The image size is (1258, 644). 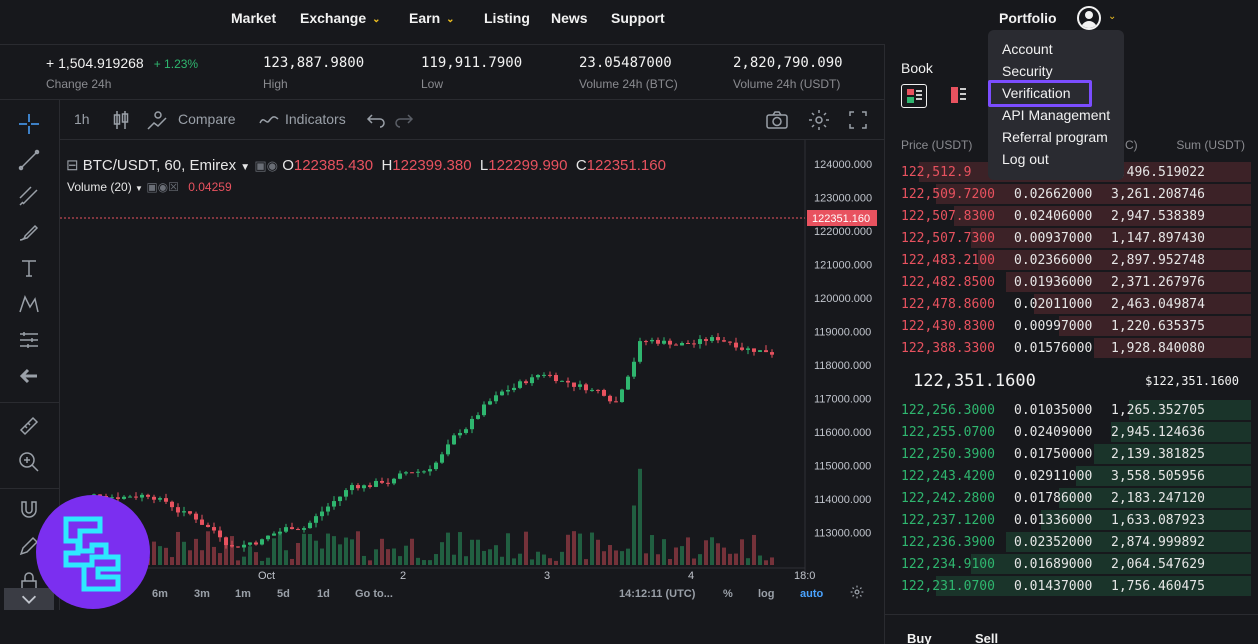 I want to click on nav-label: Market, so click(x=254, y=18).